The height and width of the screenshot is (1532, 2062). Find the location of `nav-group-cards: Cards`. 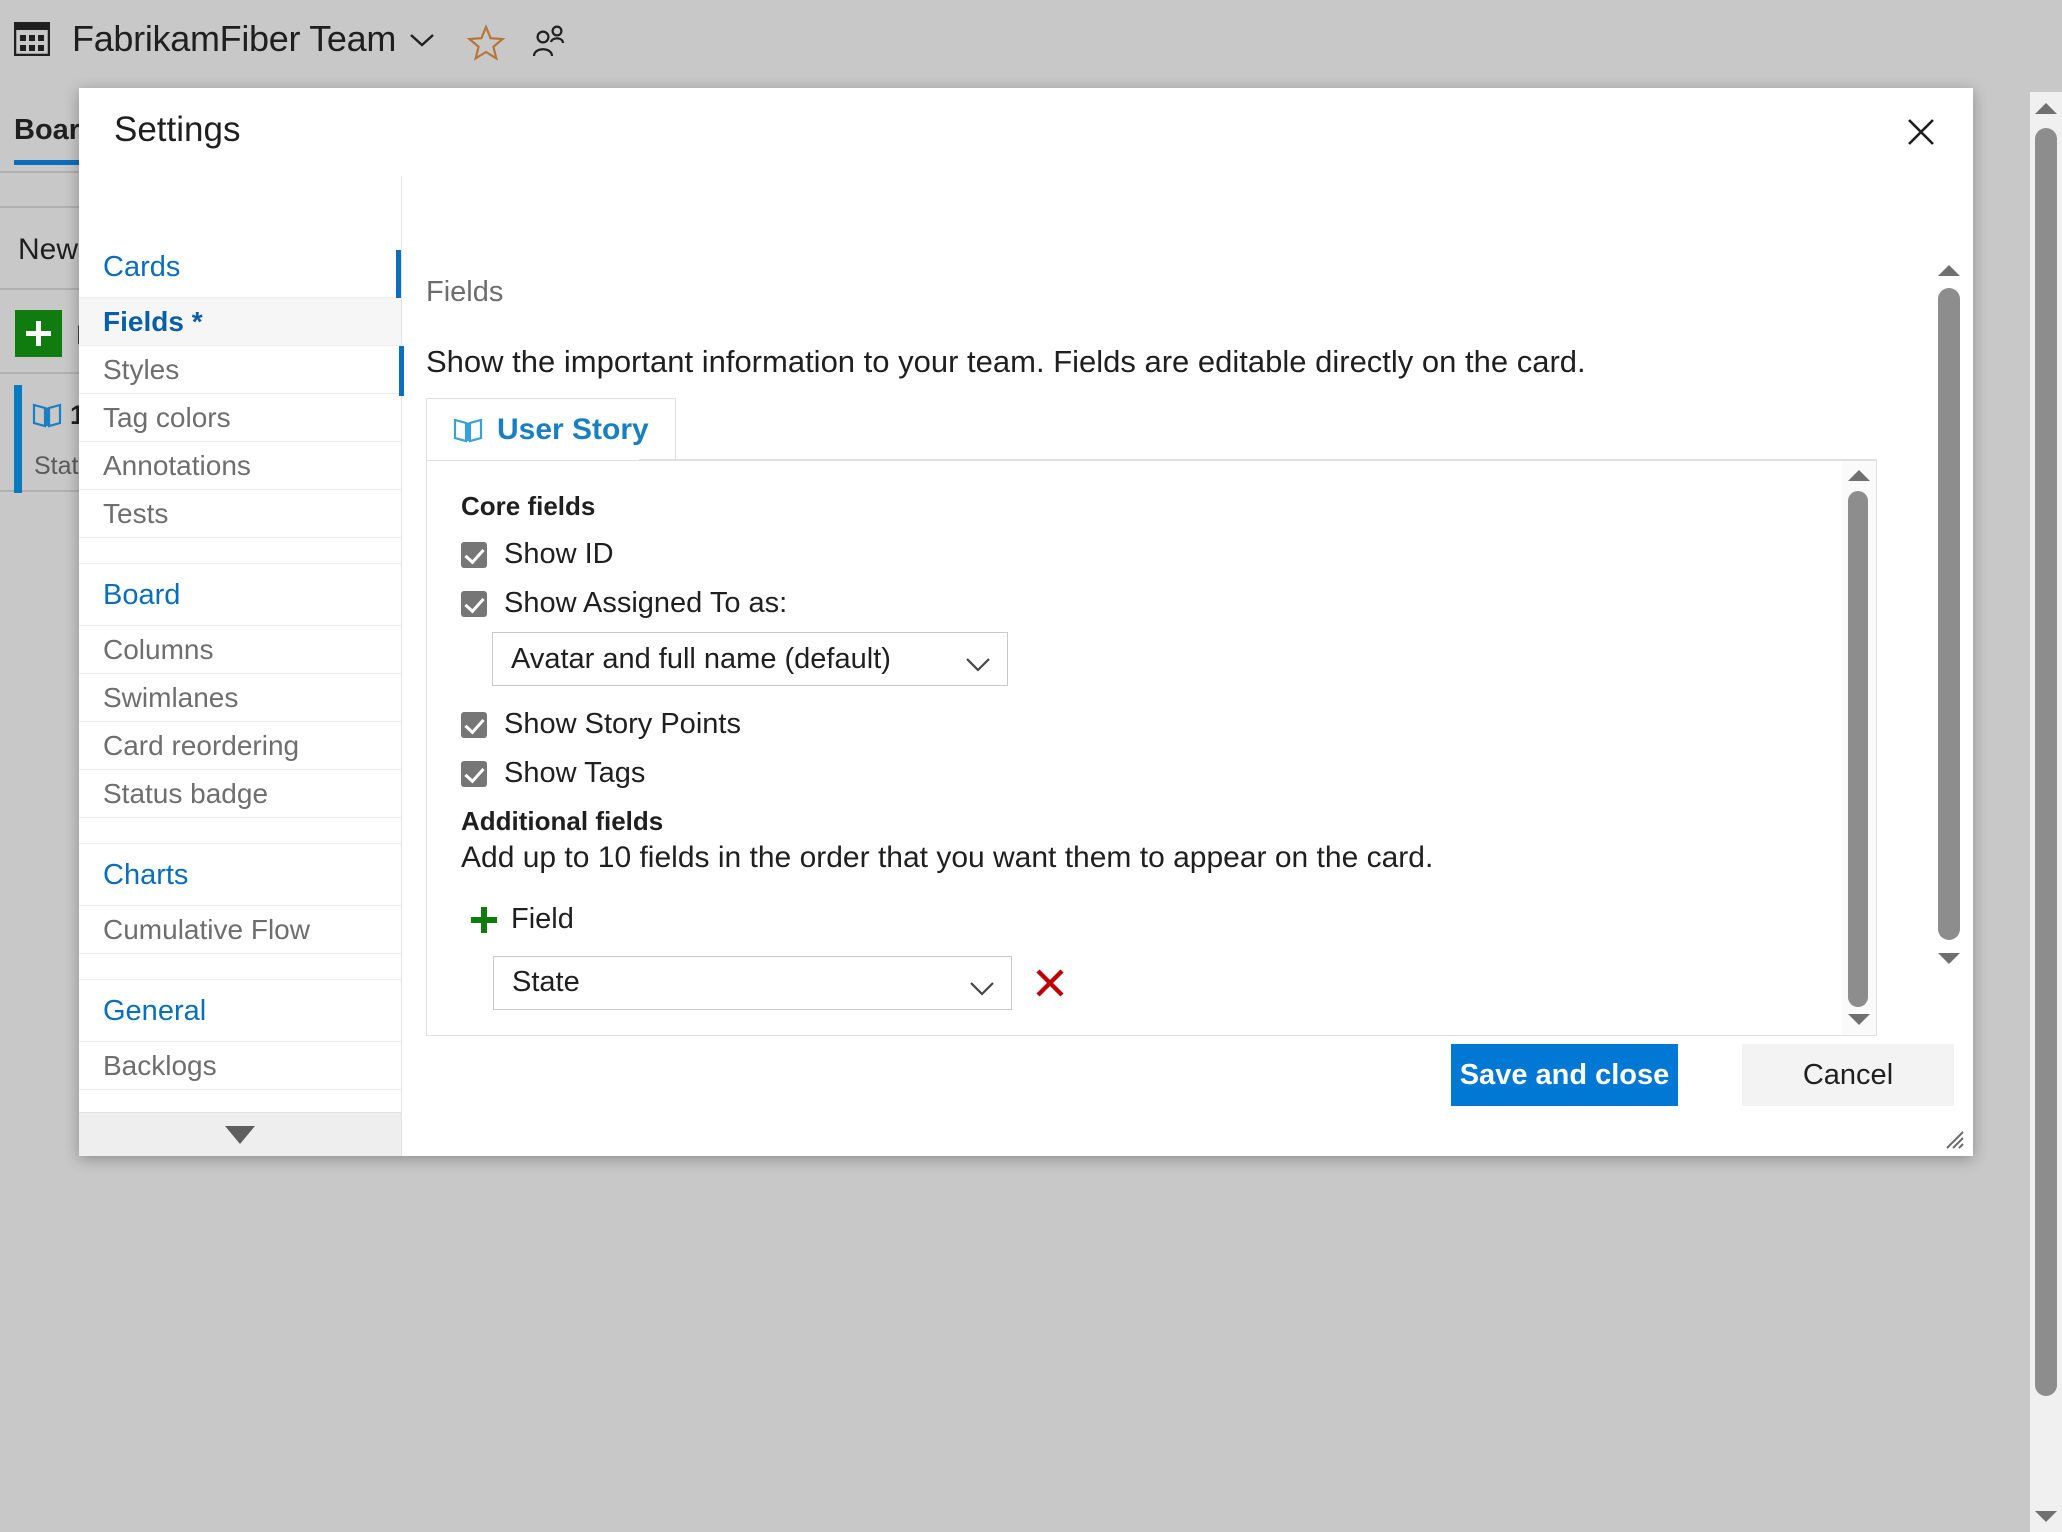

nav-group-cards: Cards is located at coordinates (240, 267).